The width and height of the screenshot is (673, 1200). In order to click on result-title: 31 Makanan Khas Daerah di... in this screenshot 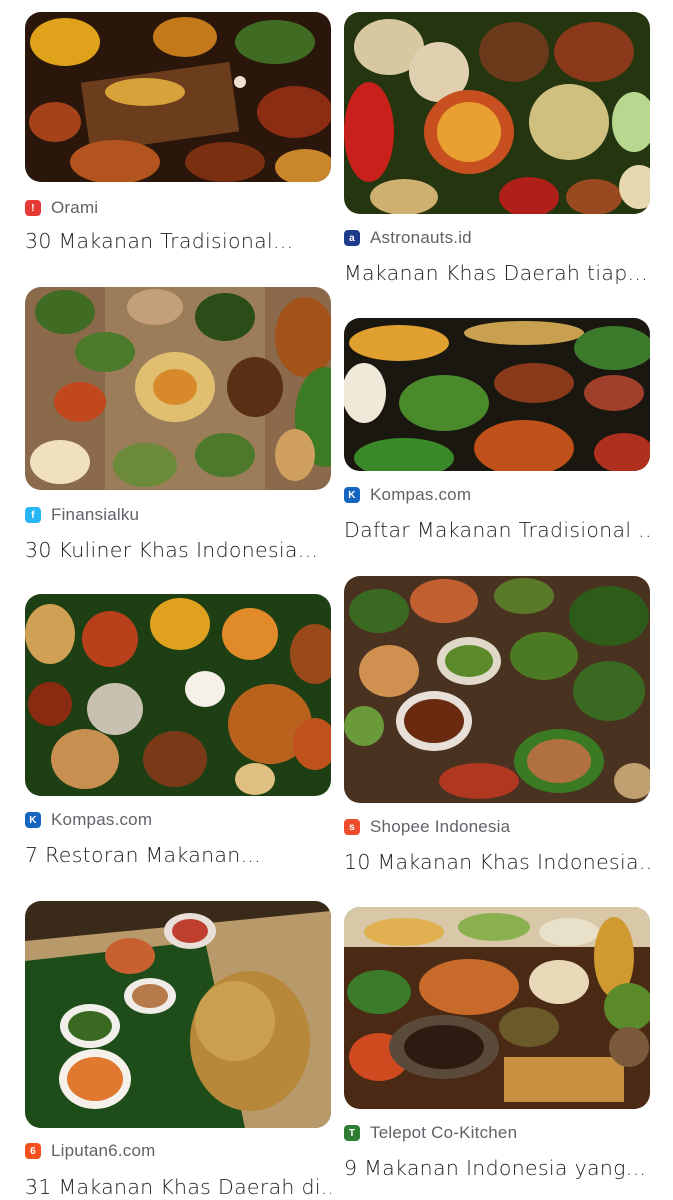, I will do `click(178, 1187)`.